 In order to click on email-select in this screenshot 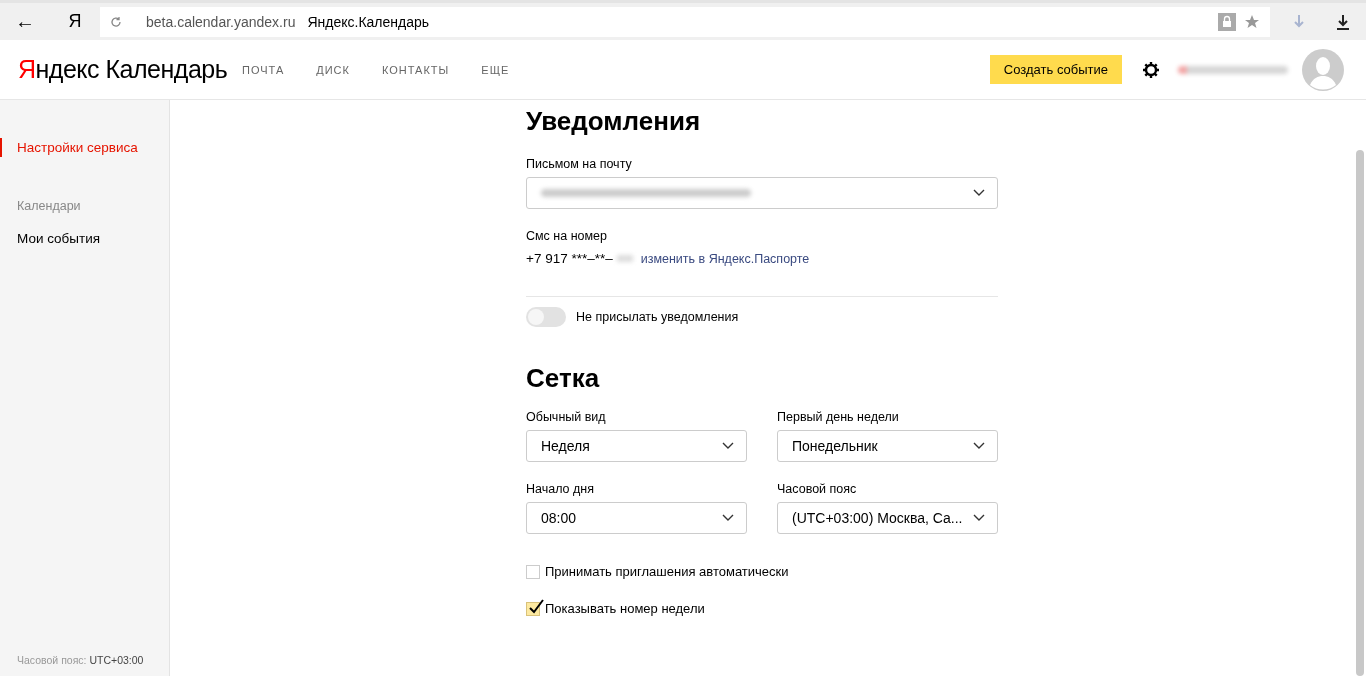, I will do `click(762, 193)`.